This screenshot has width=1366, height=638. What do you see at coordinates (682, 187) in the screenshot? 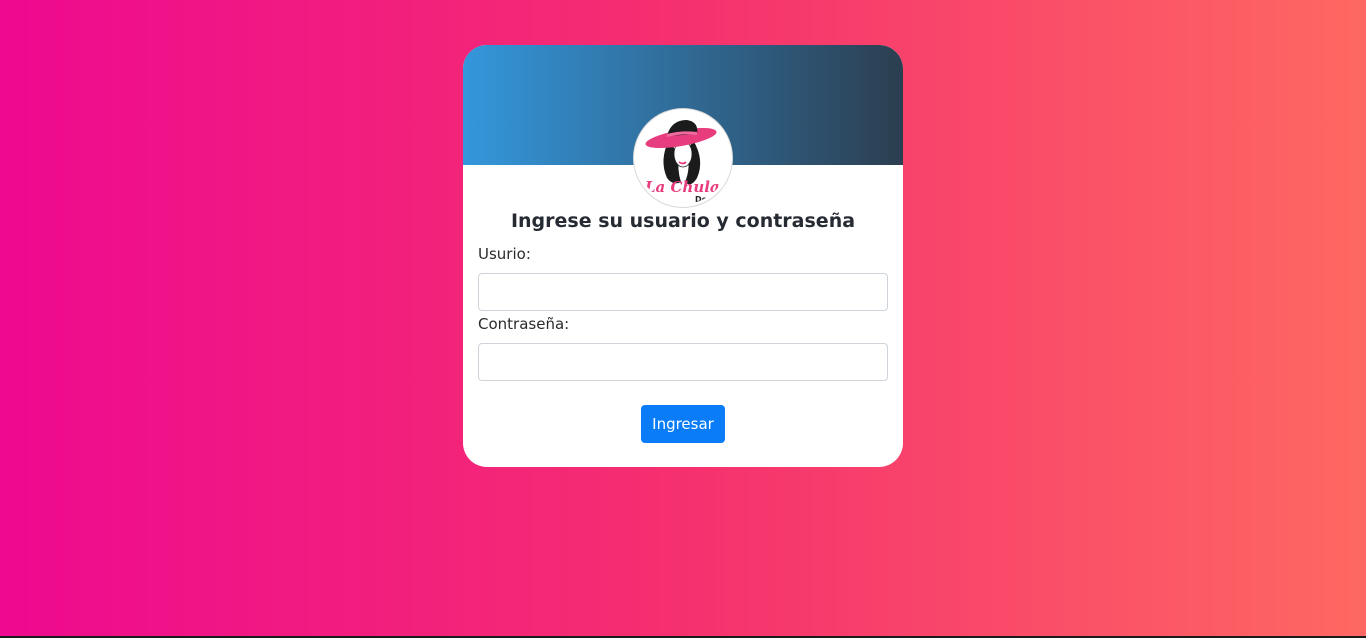
I see `logo-text: La Chula` at bounding box center [682, 187].